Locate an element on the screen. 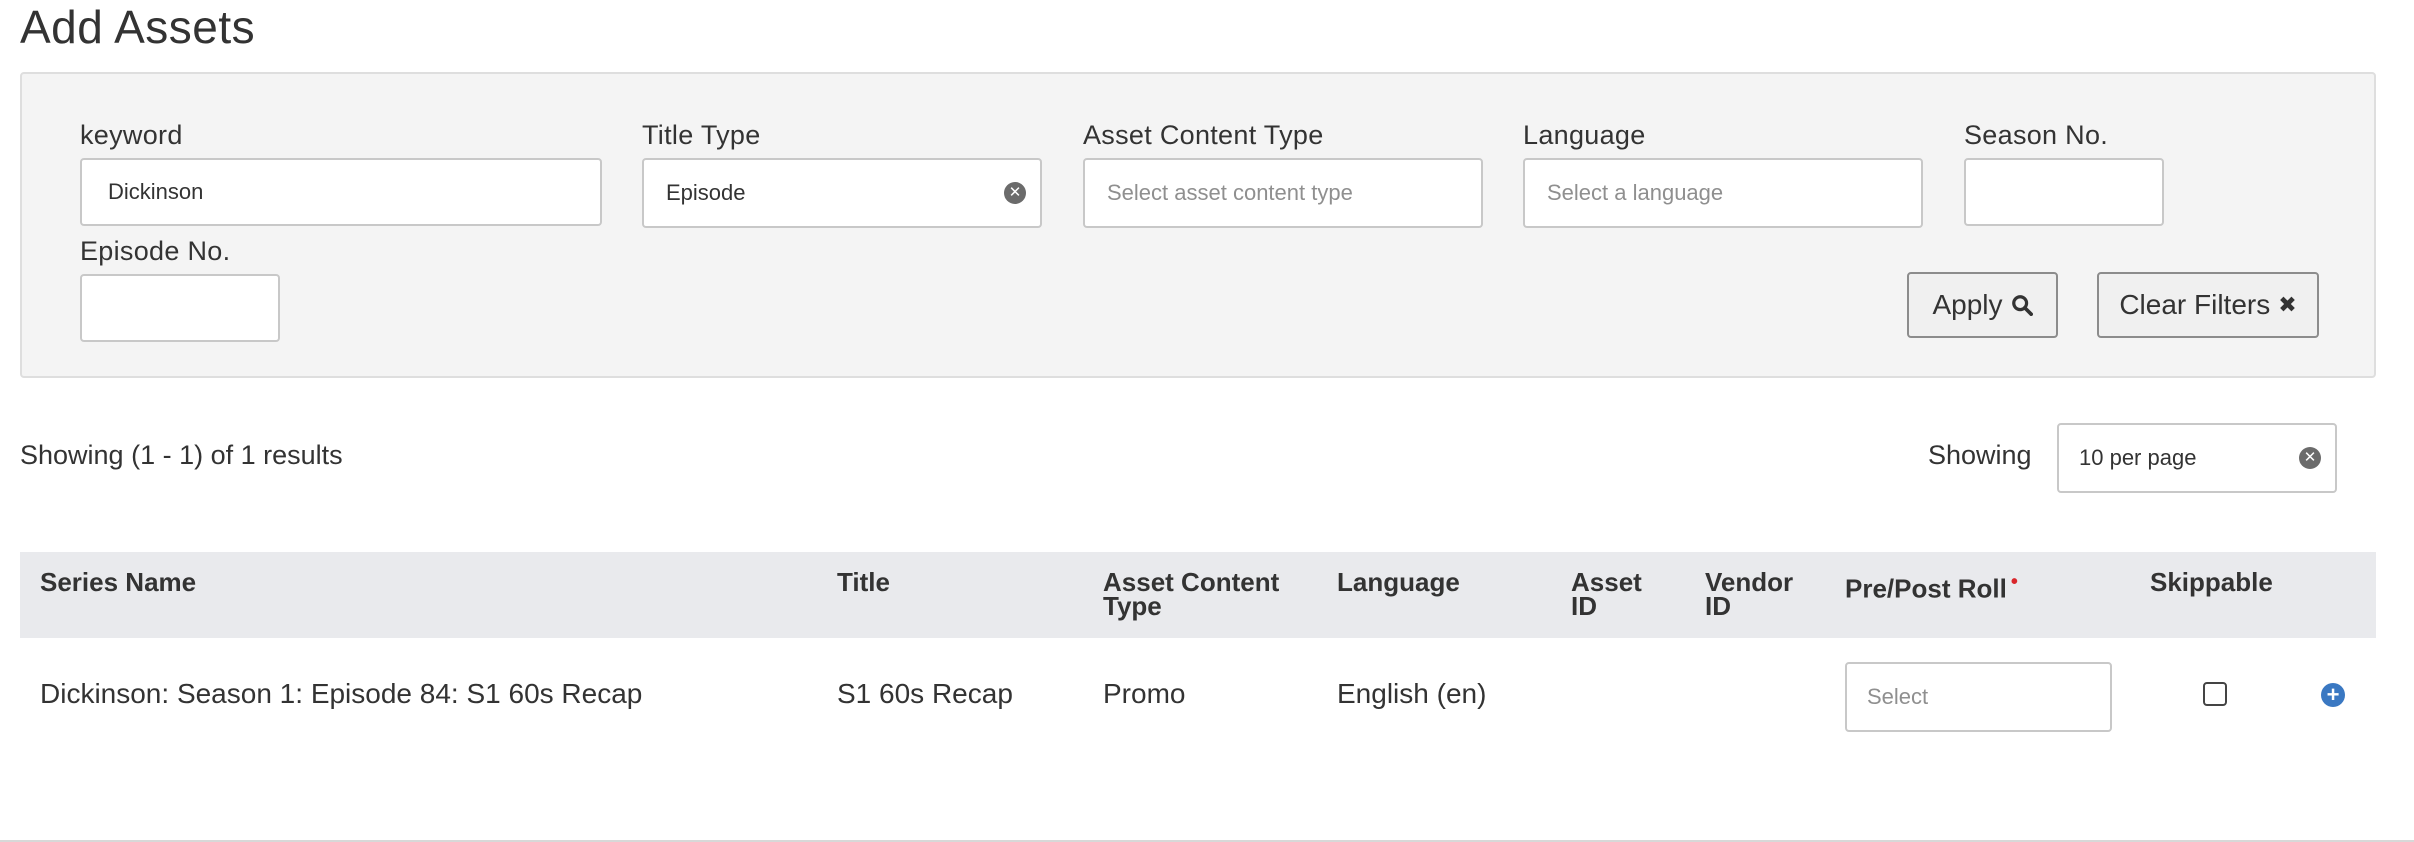 This screenshot has height=842, width=2414. keyword-value: Dickinson is located at coordinates (156, 191).